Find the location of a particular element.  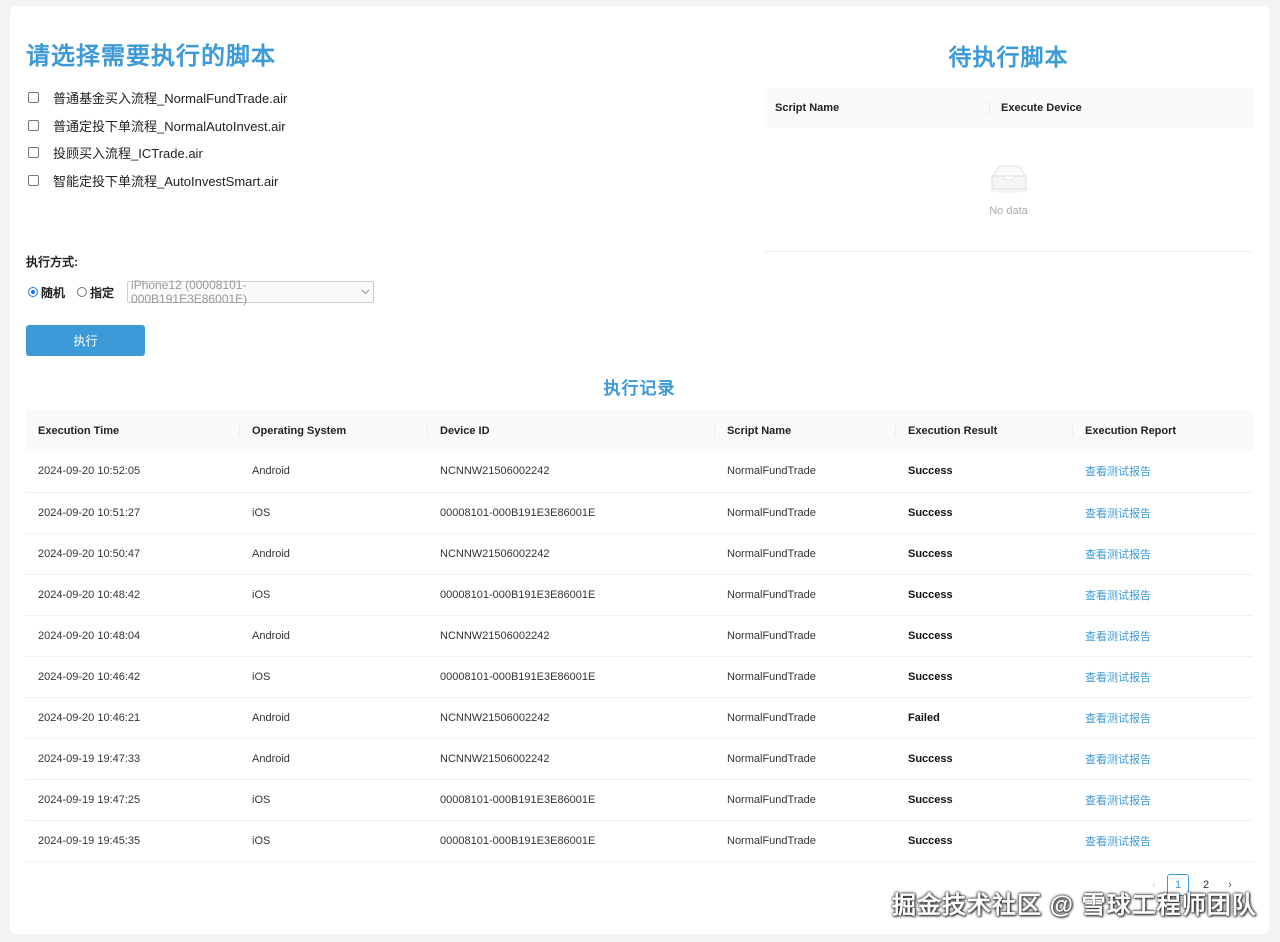

device-select-value: iPhone12 (00008101-000B191E3E86001E) is located at coordinates (189, 292).